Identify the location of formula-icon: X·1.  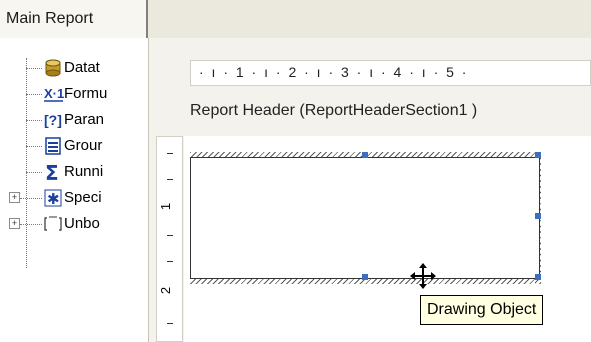
(54, 94).